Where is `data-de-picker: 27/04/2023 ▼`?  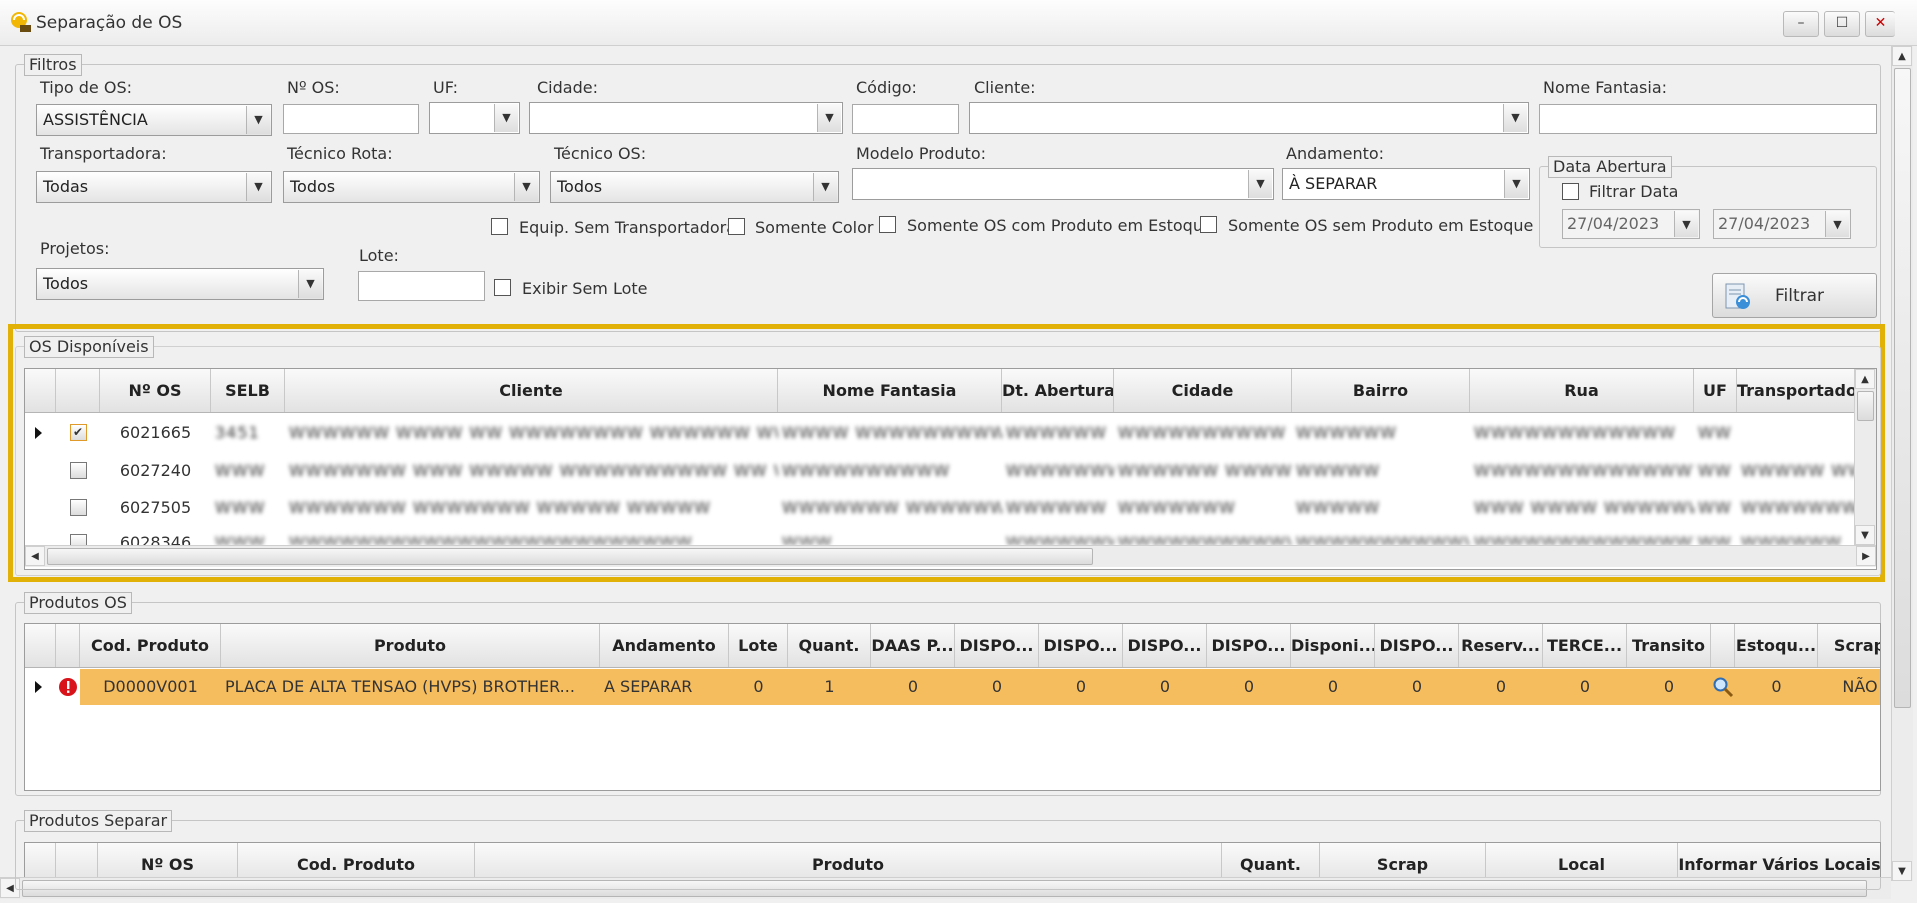
data-de-picker: 27/04/2023 ▼ is located at coordinates (1631, 224).